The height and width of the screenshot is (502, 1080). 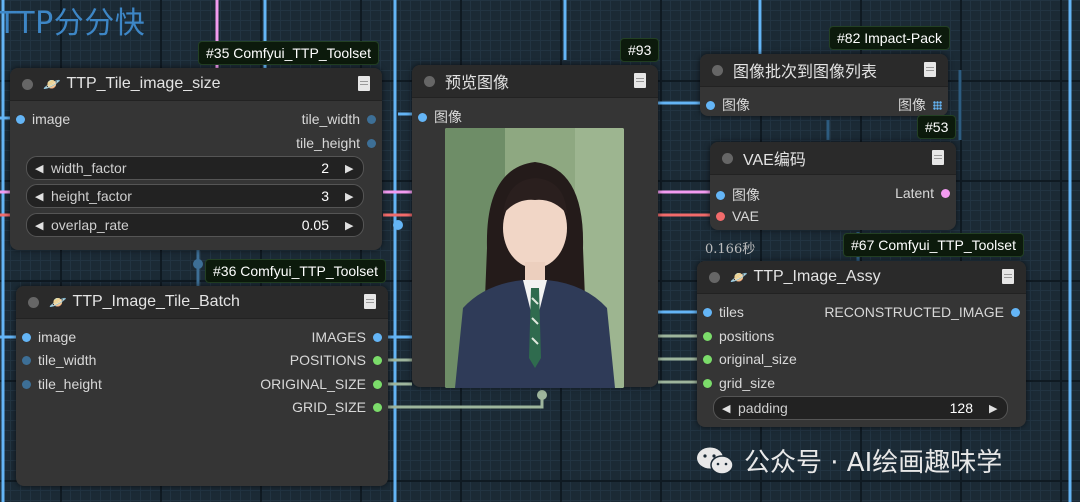 I want to click on node-title: VAE编码, so click(x=774, y=160).